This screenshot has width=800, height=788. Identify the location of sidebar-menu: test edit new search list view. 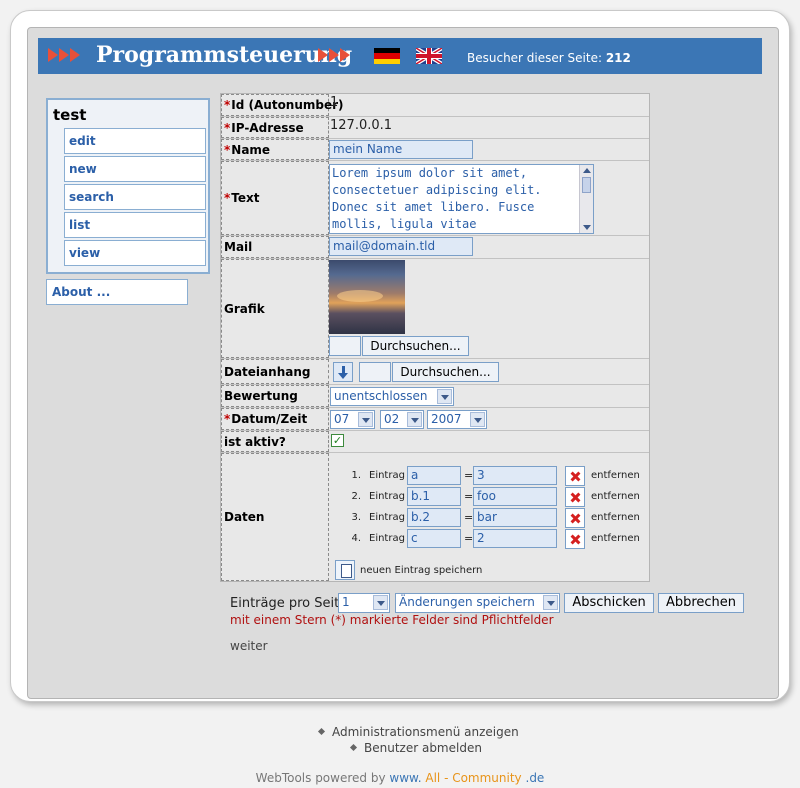
(128, 186).